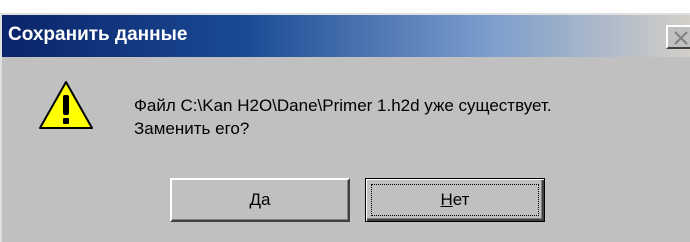 The width and height of the screenshot is (690, 242). Describe the element at coordinates (446, 199) in the screenshot. I see `no-button-mnemonic: Н` at that location.